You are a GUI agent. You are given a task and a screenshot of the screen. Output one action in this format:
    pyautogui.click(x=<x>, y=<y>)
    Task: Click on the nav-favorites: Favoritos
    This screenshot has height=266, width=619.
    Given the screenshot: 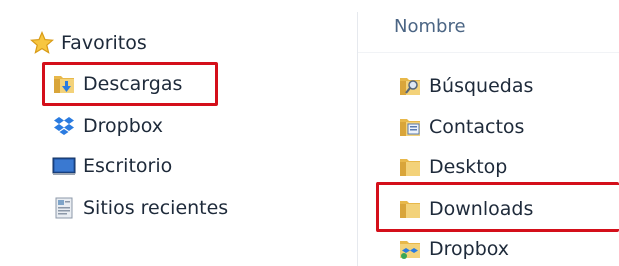 What is the action you would take?
    pyautogui.click(x=88, y=43)
    